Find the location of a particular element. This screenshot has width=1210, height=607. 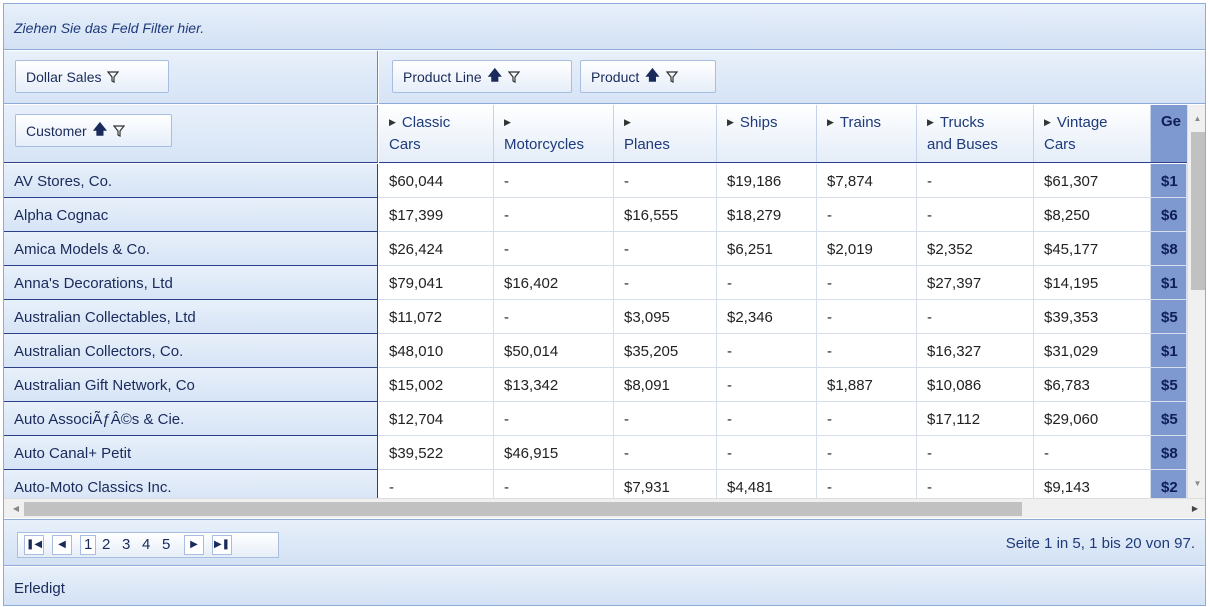

dollar-sales-field-button: Dollar Sales is located at coordinates (92, 76).